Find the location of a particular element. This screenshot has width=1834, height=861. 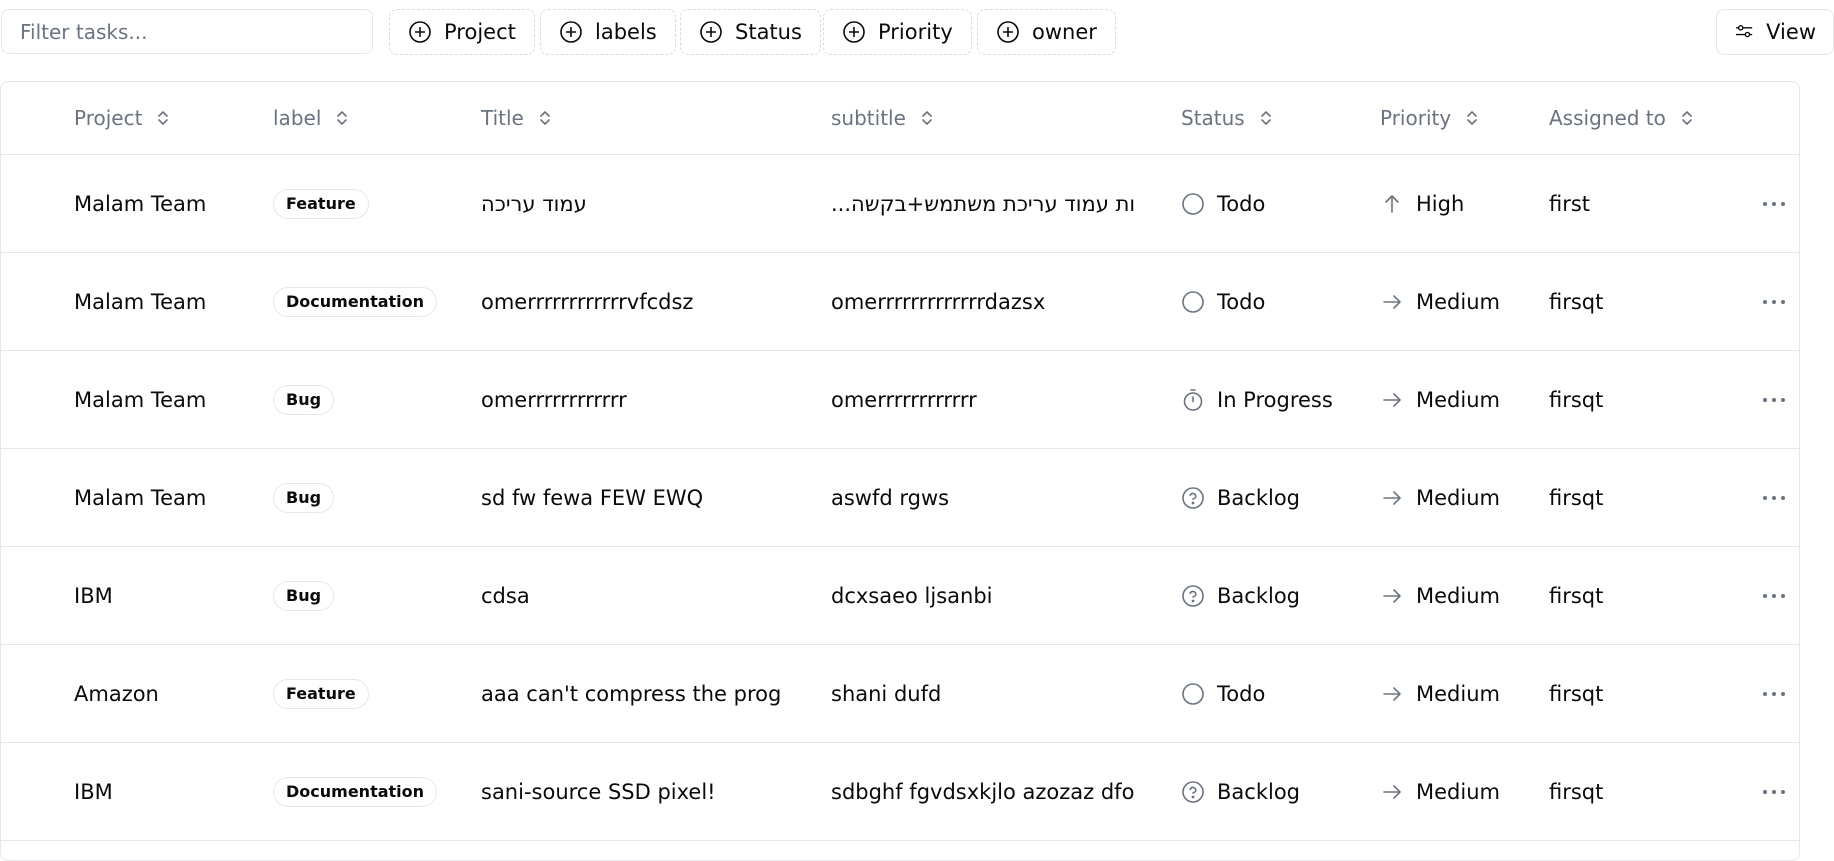

column-header-subtitle: subtitle is located at coordinates (882, 118).